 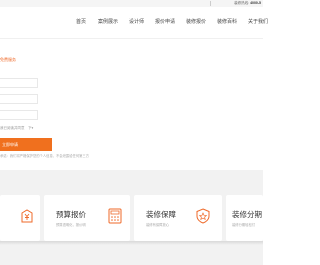 What do you see at coordinates (247, 214) in the screenshot?
I see `service-title: 装修分期` at bounding box center [247, 214].